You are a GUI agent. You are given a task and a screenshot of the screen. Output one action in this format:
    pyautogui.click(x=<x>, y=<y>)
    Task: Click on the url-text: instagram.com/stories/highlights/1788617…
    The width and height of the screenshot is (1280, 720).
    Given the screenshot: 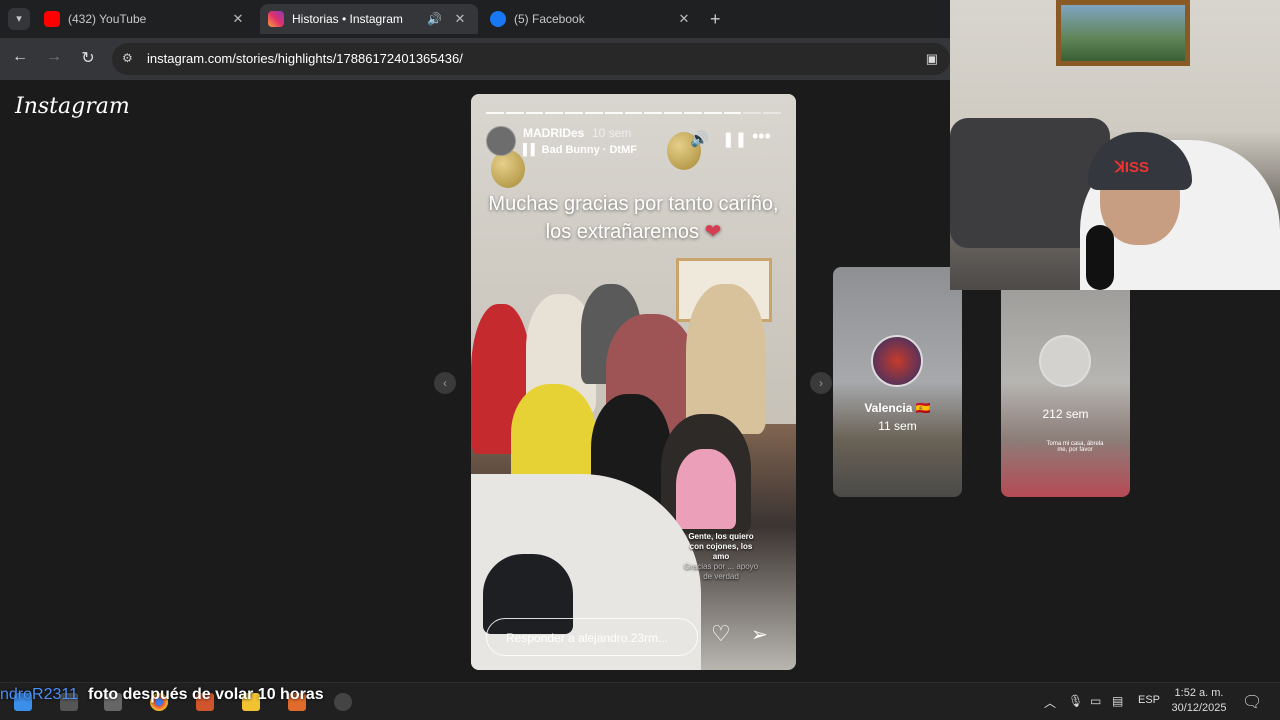 What is the action you would take?
    pyautogui.click(x=305, y=58)
    